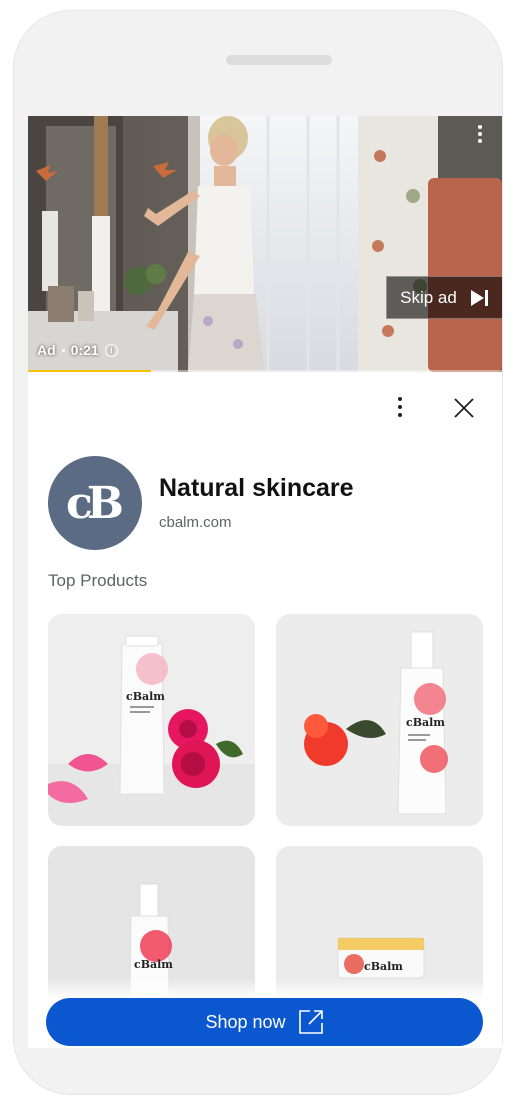  Describe the element at coordinates (90, 371) in the screenshot. I see `ad-progress-fill` at that location.